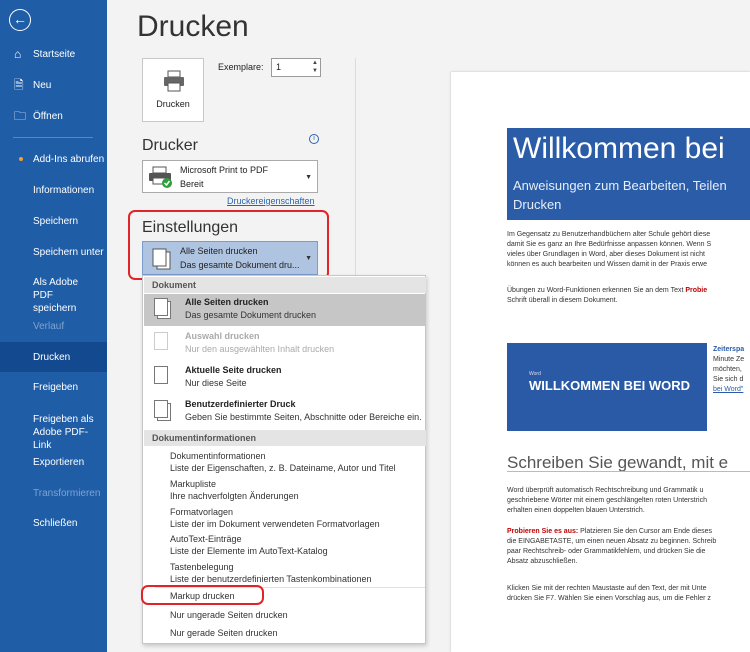 Image resolution: width=750 pixels, height=652 pixels. I want to click on new-document-icon: 🗎, so click(19, 85).